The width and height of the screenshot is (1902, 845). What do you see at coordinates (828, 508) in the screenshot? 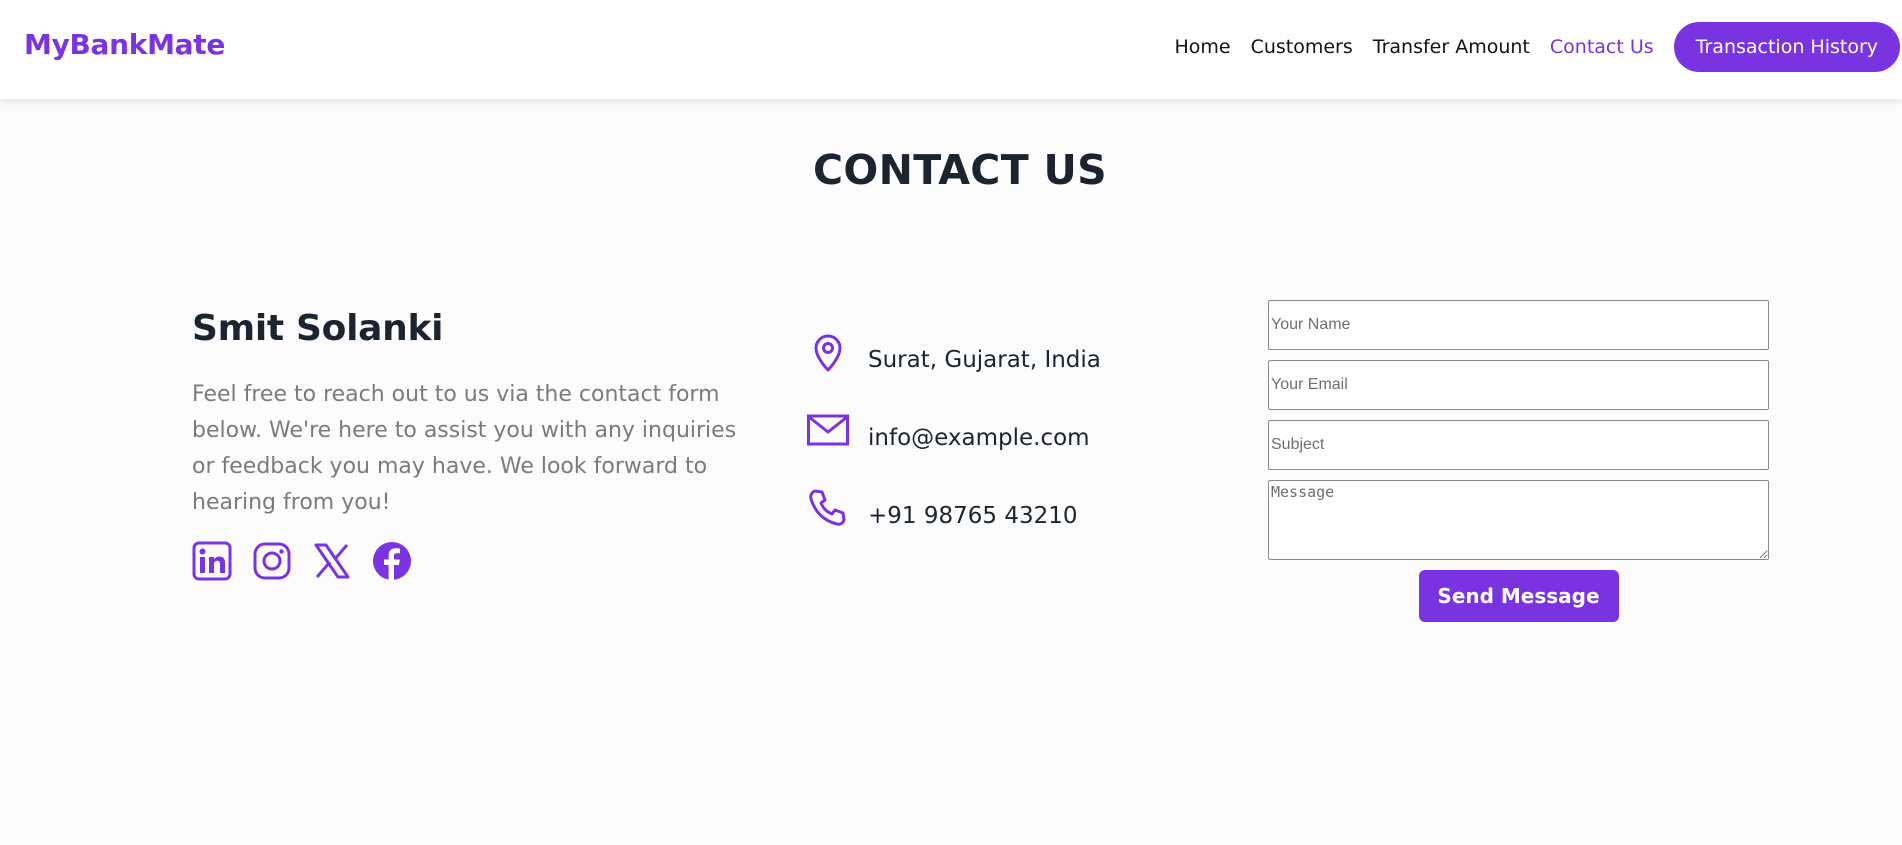
I see `phone-icon` at bounding box center [828, 508].